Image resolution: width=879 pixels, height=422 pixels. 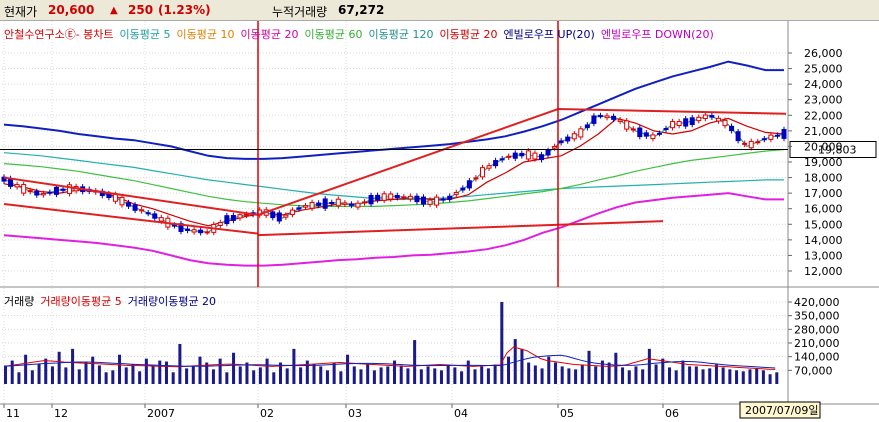 I want to click on price-legend-item: 이동평균 120, so click(x=400, y=34).